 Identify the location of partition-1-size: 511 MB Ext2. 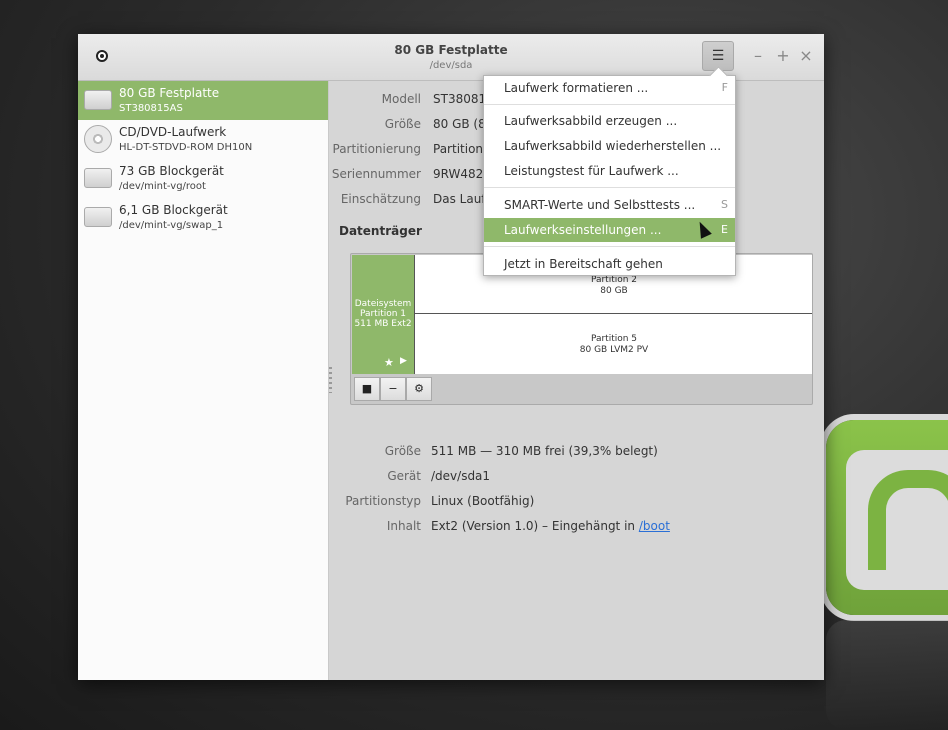
(383, 324).